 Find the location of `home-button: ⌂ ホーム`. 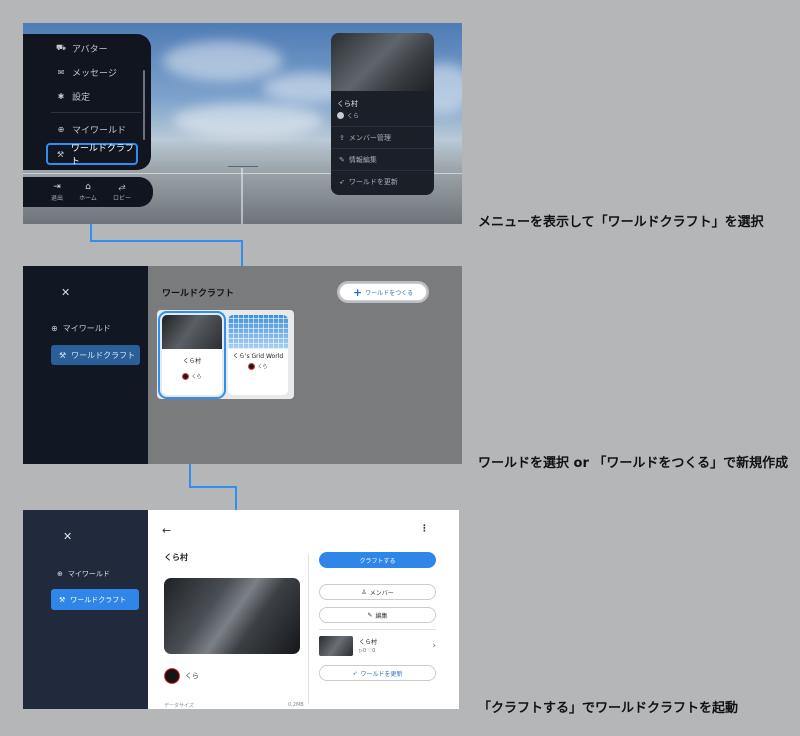

home-button: ⌂ ホーム is located at coordinates (88, 192).